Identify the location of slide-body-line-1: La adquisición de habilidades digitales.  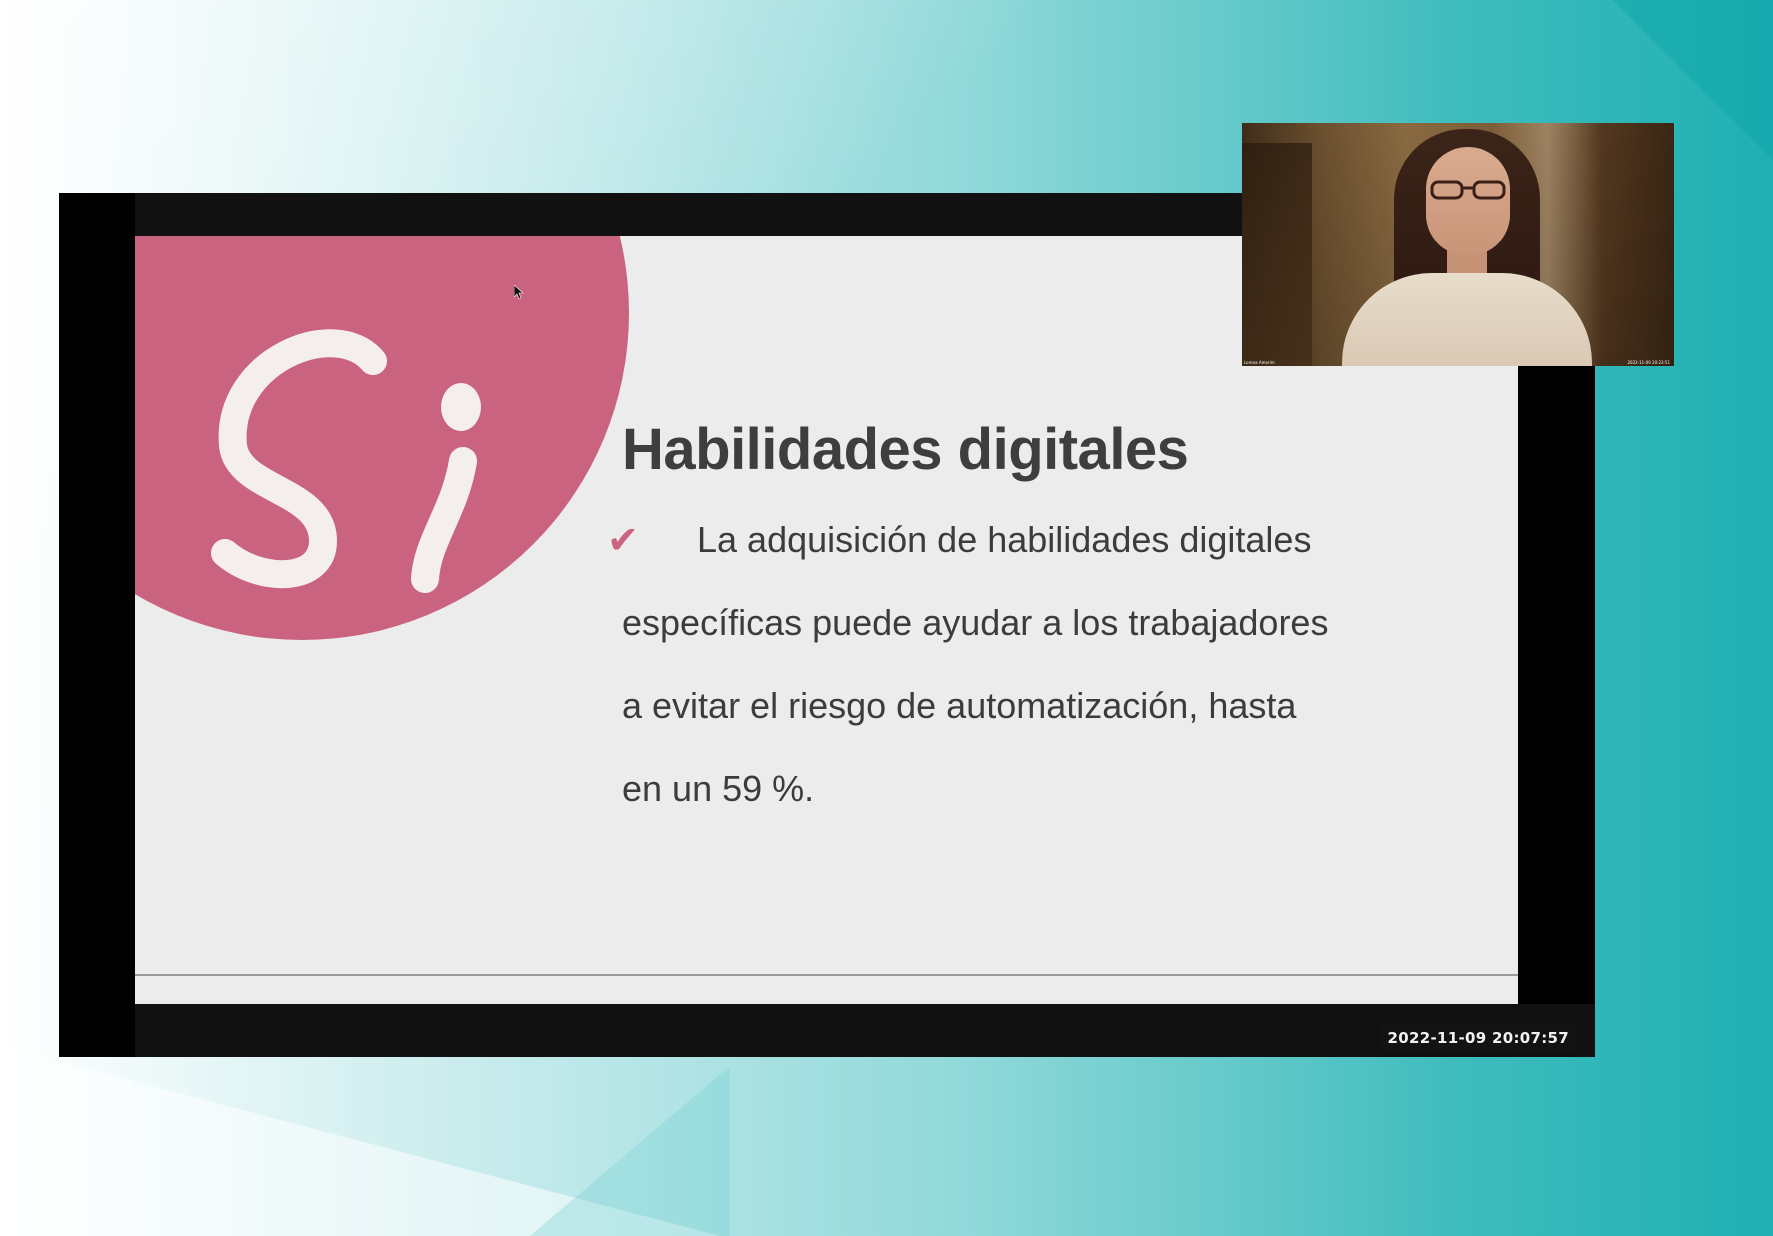
(1004, 539).